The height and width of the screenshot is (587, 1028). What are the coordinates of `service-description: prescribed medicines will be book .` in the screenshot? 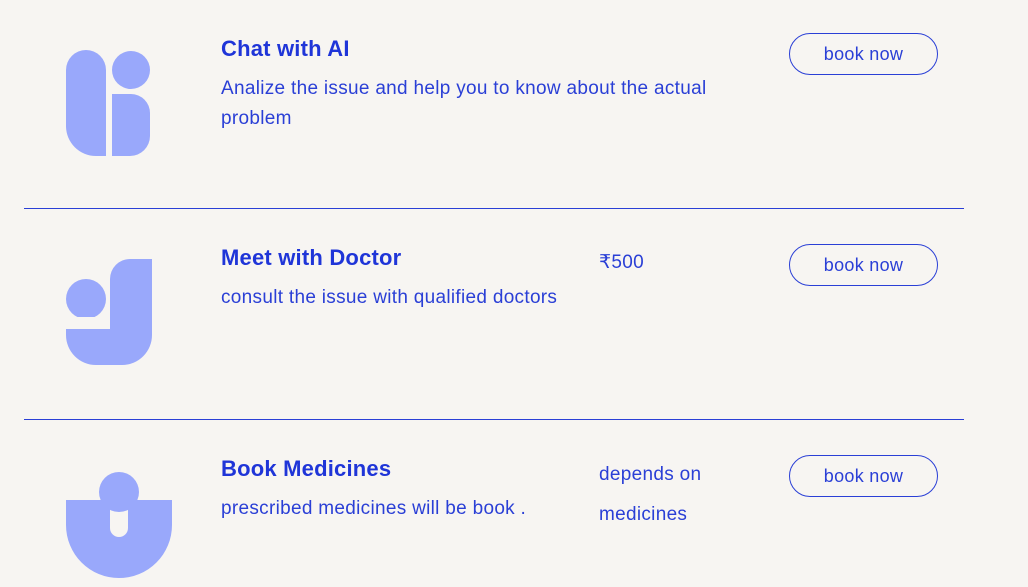 It's located at (374, 508).